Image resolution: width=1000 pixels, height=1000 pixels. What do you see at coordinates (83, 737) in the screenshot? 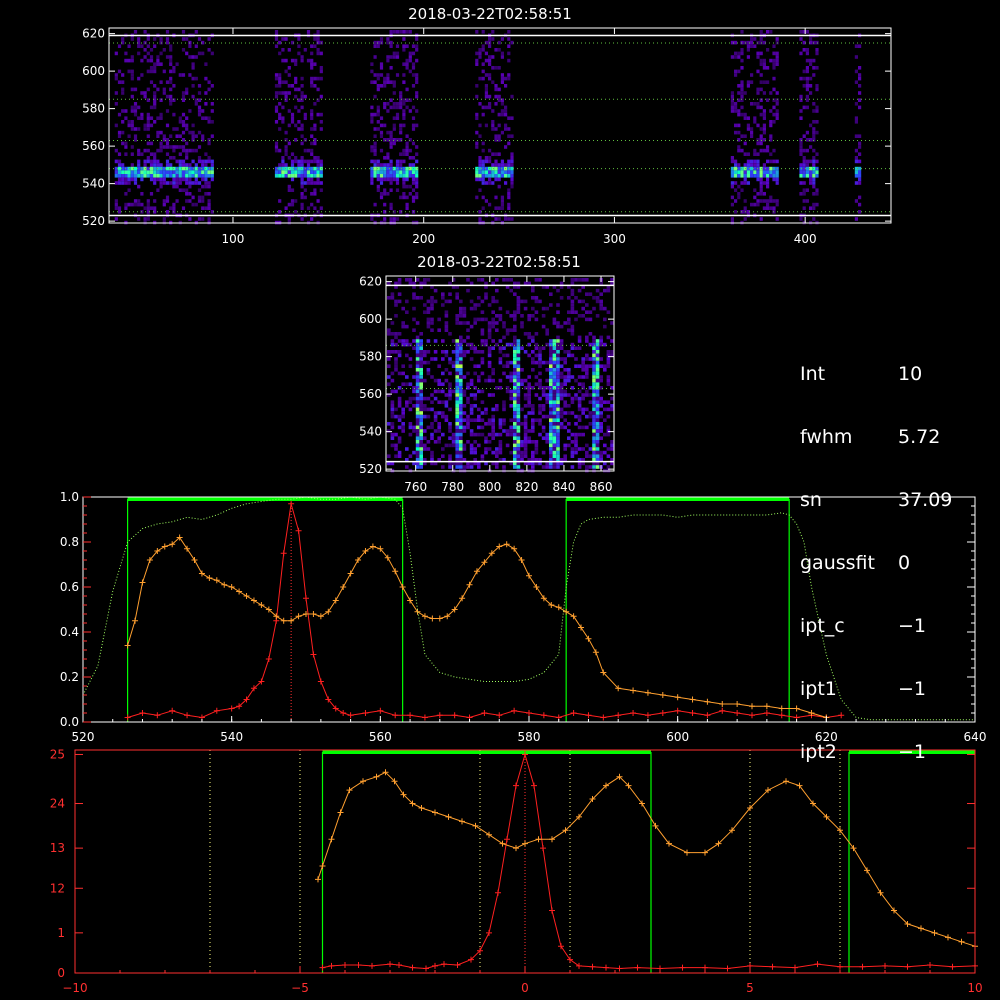
I see `x-tick-label: 520` at bounding box center [83, 737].